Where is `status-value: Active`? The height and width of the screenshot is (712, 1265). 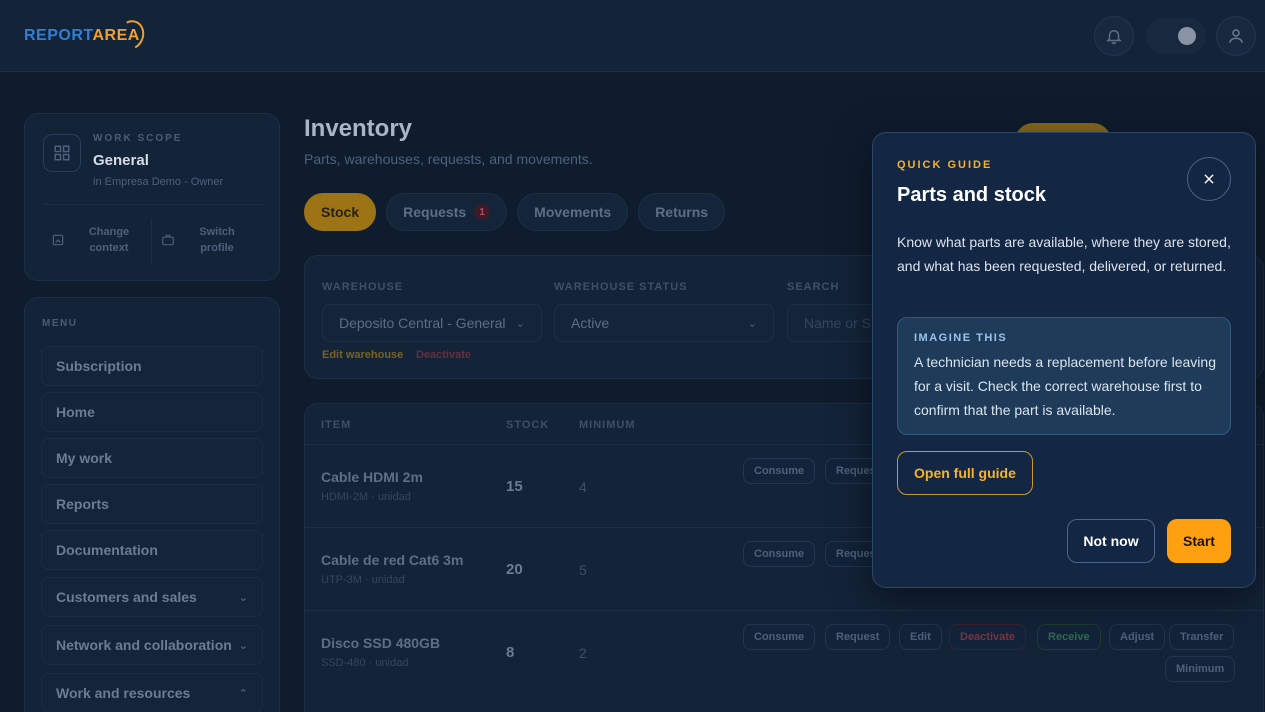 status-value: Active is located at coordinates (590, 323).